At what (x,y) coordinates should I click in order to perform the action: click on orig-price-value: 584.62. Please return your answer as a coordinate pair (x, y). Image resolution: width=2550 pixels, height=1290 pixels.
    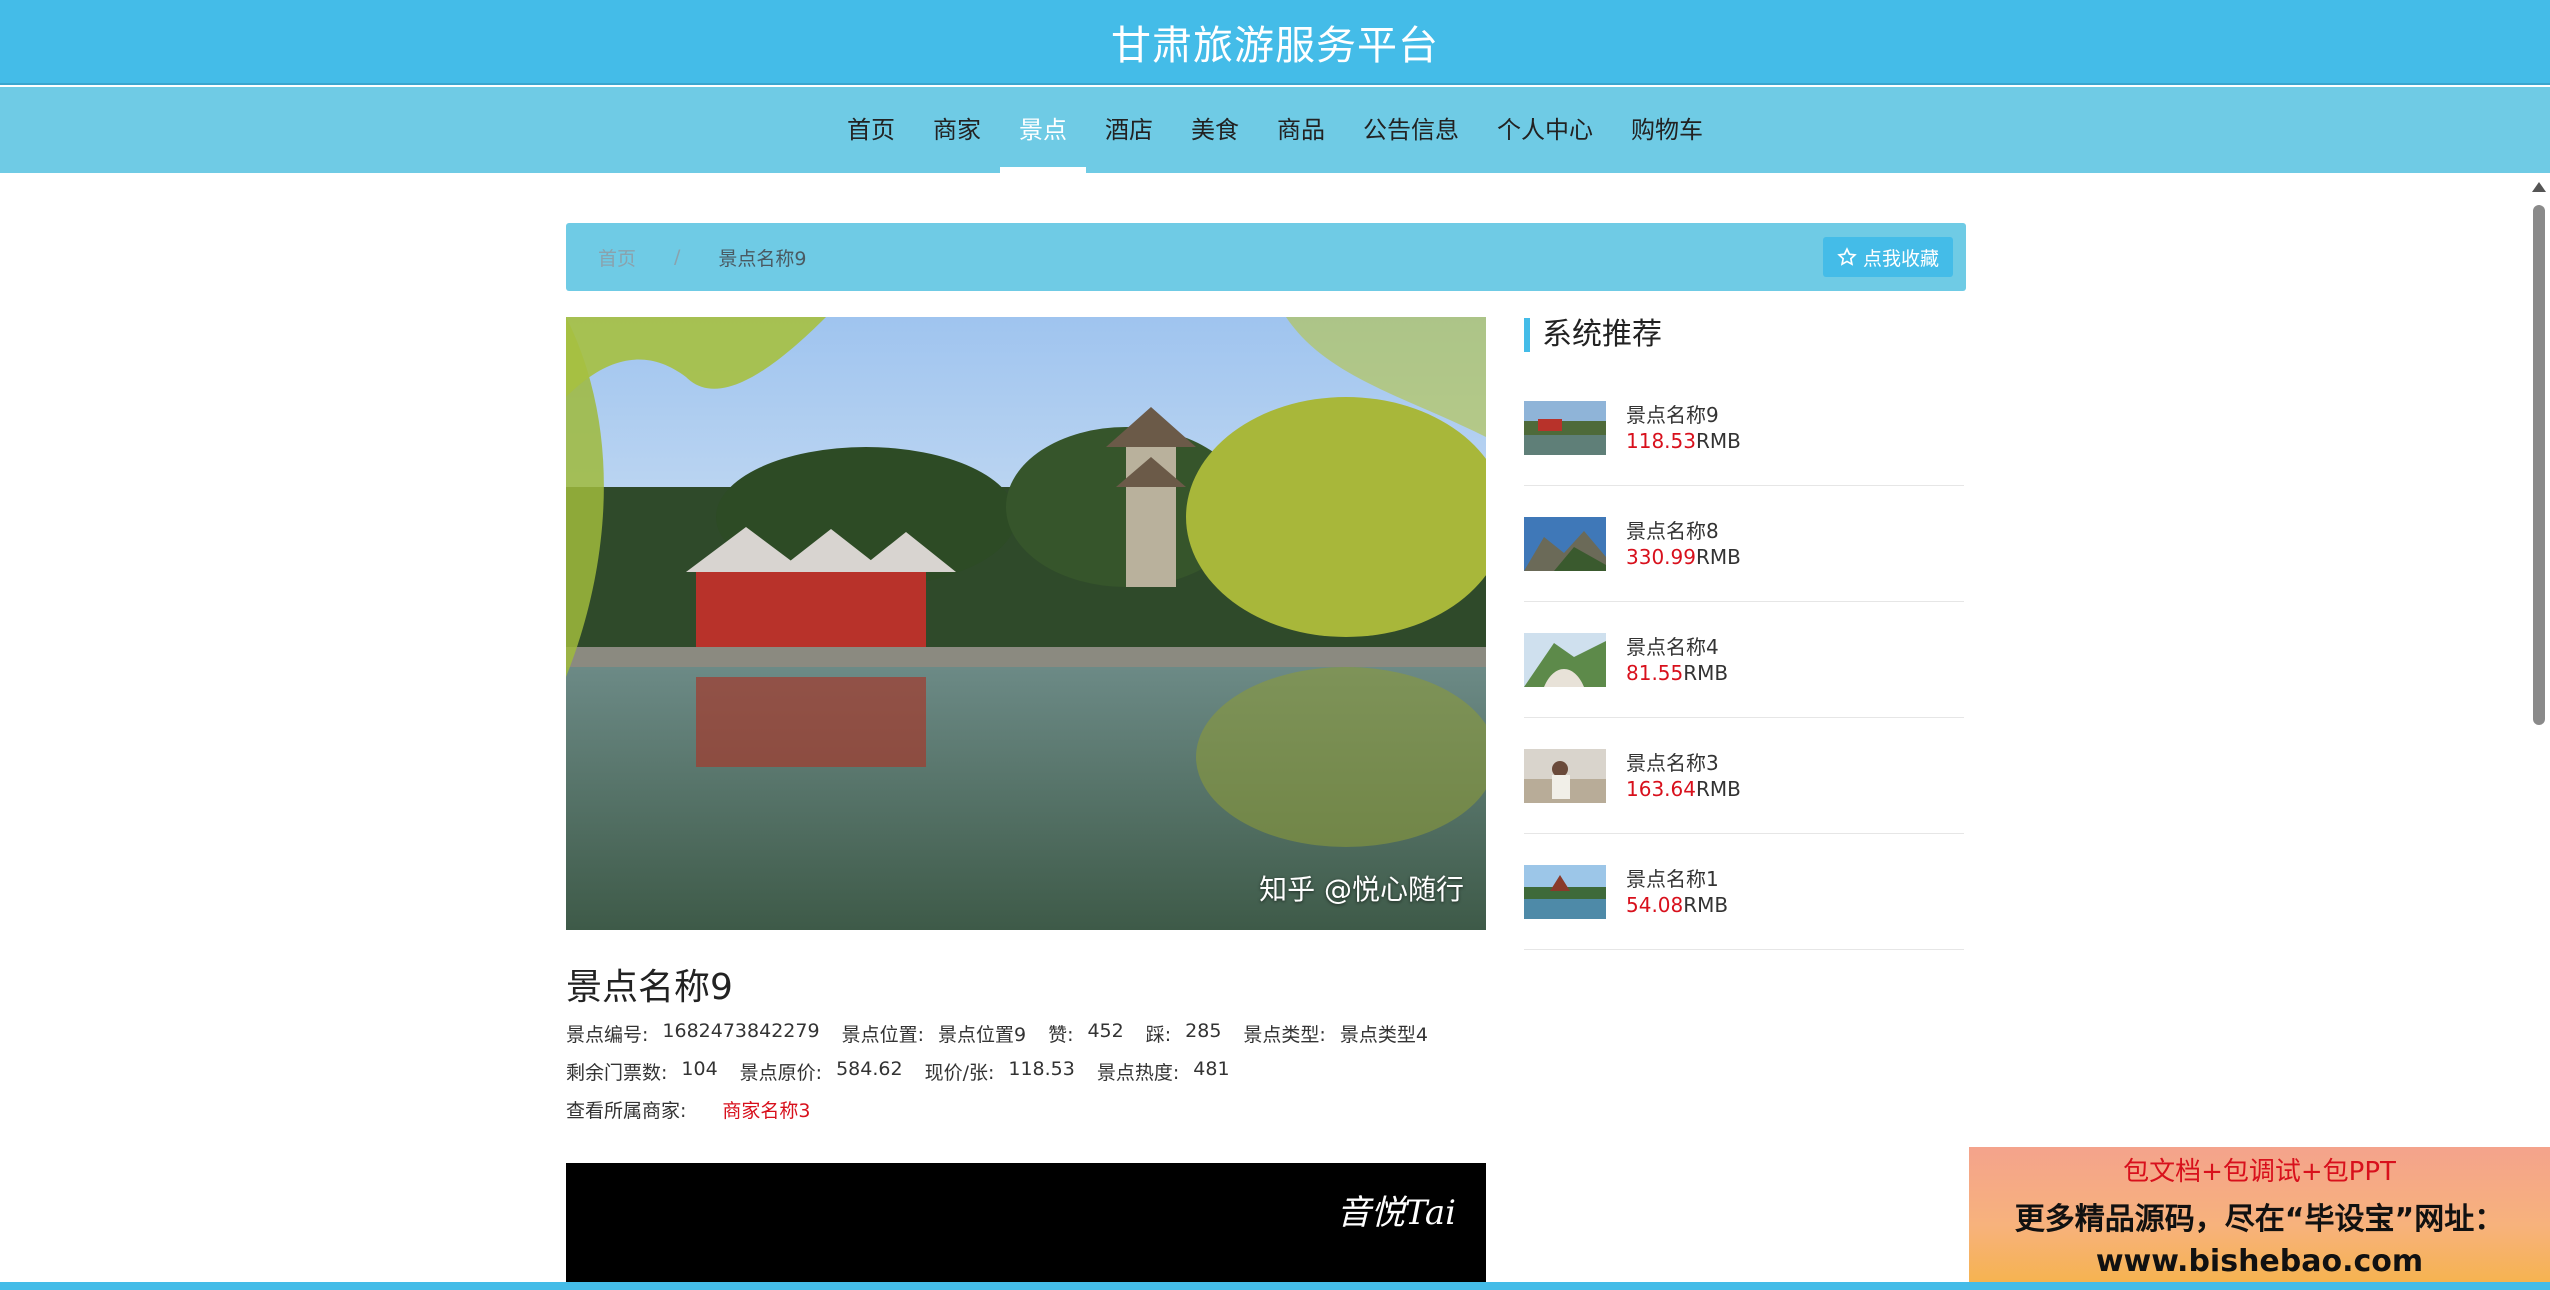
    Looking at the image, I should click on (869, 1069).